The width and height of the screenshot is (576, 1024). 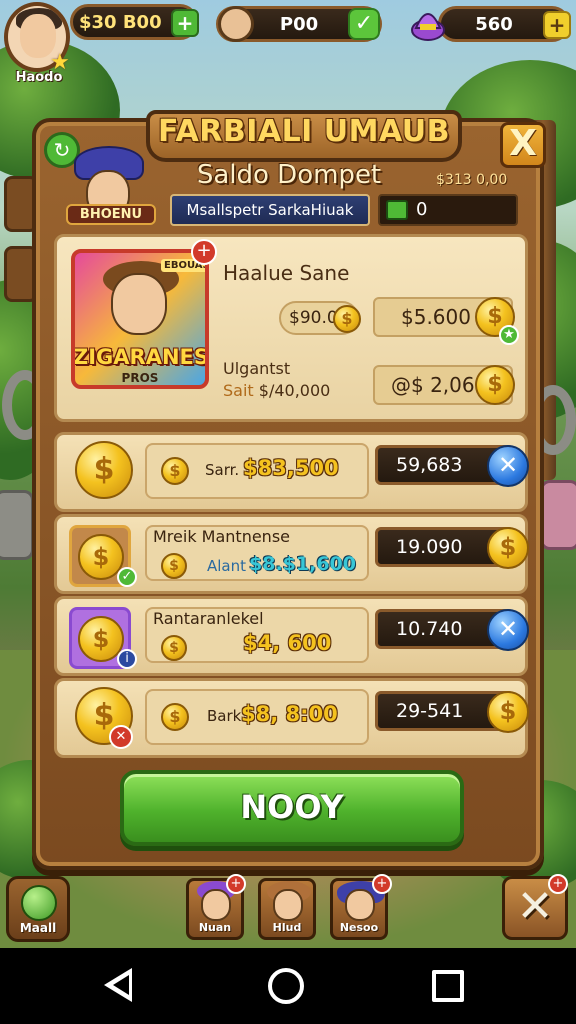 I want to click on ready-button: NOOY, so click(x=292, y=808).